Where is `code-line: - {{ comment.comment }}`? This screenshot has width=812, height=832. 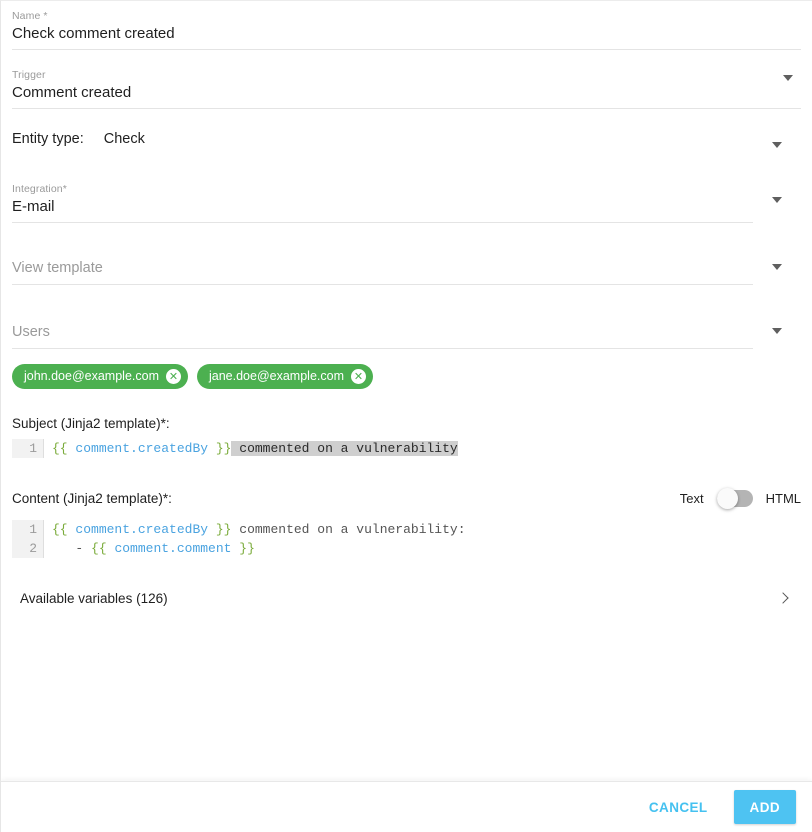
code-line: - {{ comment.comment }} is located at coordinates (426, 548).